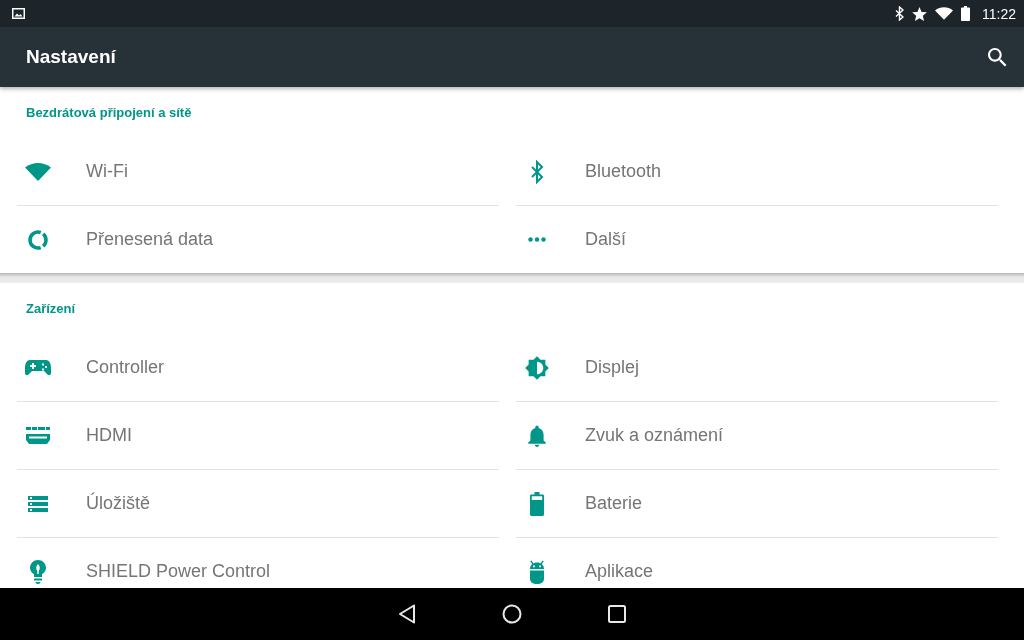 This screenshot has height=640, width=1024. I want to click on settings-item: Přenesená data, so click(258, 239).